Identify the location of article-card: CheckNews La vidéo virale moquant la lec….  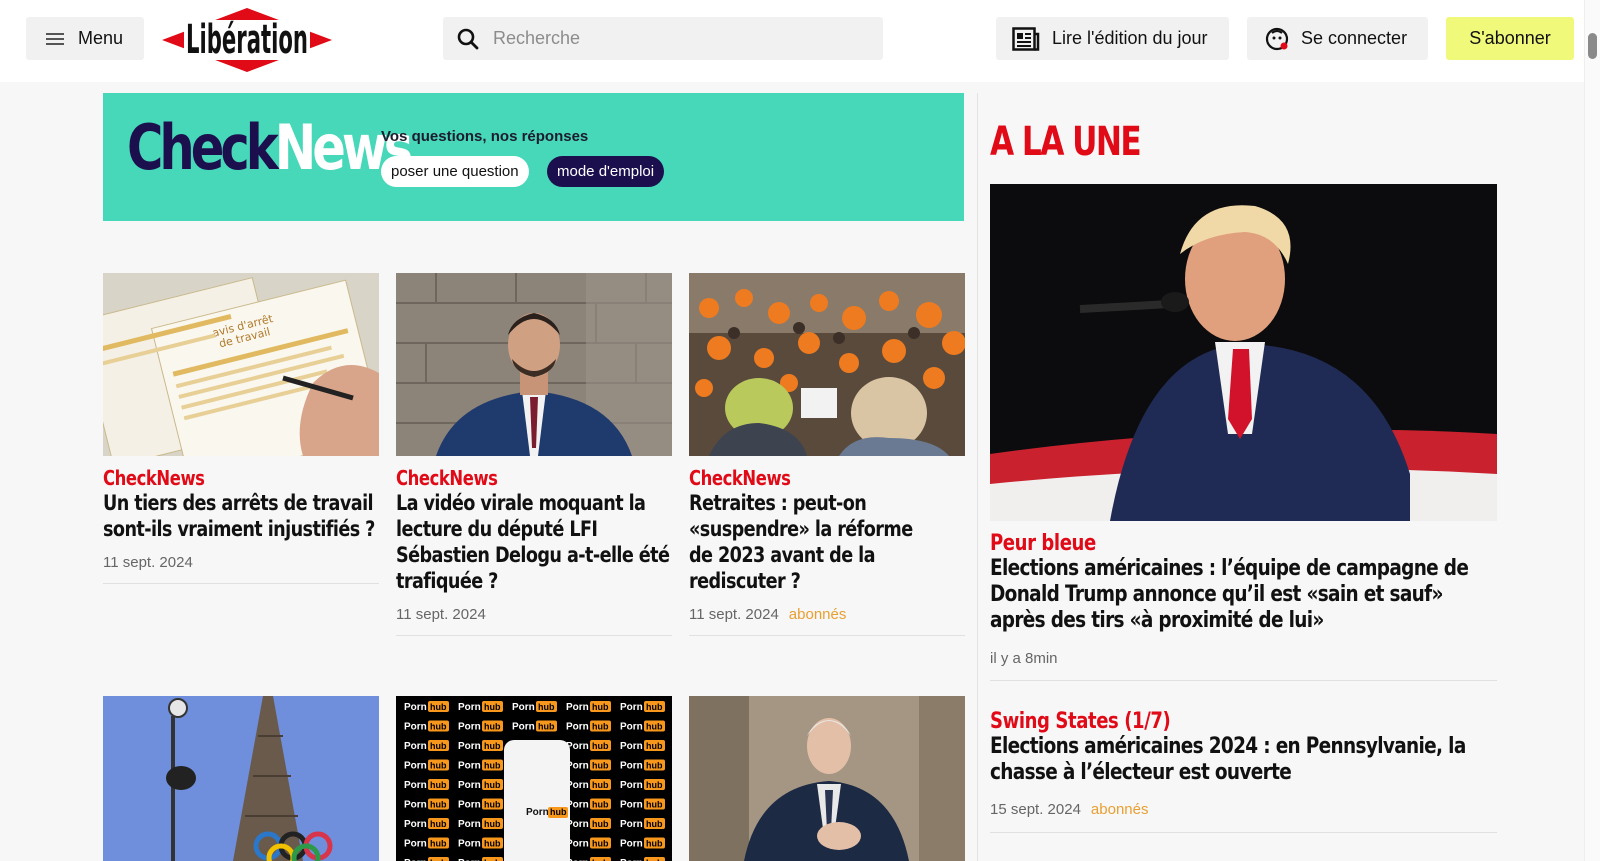
(534, 454).